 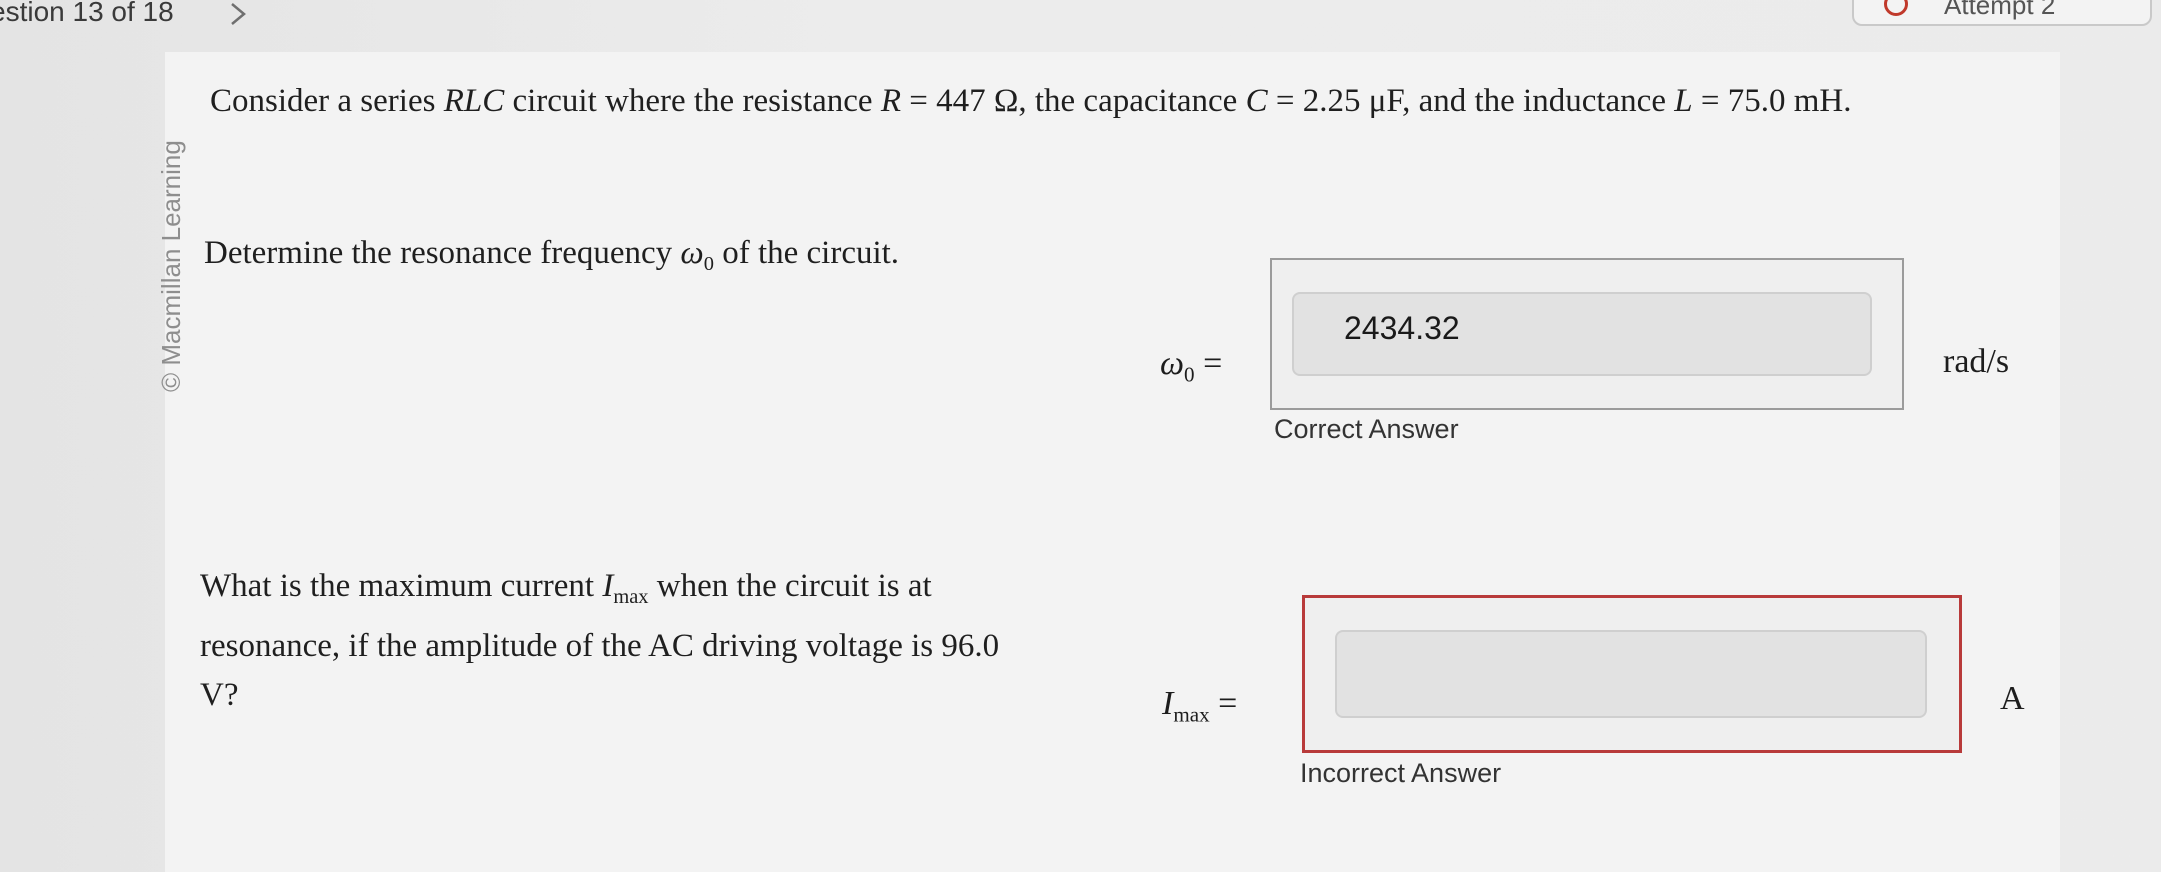 What do you see at coordinates (1200, 706) in the screenshot?
I see `imax-label: Imax =` at bounding box center [1200, 706].